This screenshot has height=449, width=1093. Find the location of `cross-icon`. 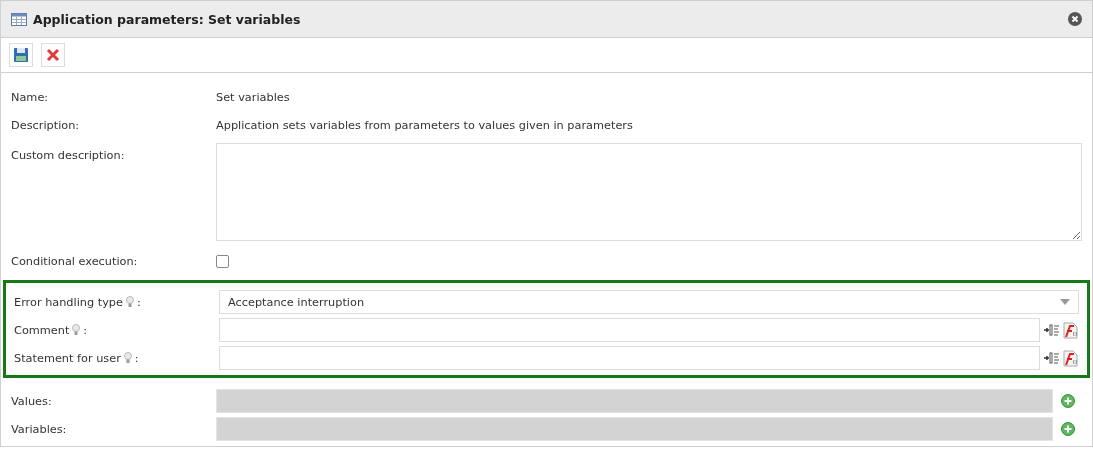

cross-icon is located at coordinates (53, 55).